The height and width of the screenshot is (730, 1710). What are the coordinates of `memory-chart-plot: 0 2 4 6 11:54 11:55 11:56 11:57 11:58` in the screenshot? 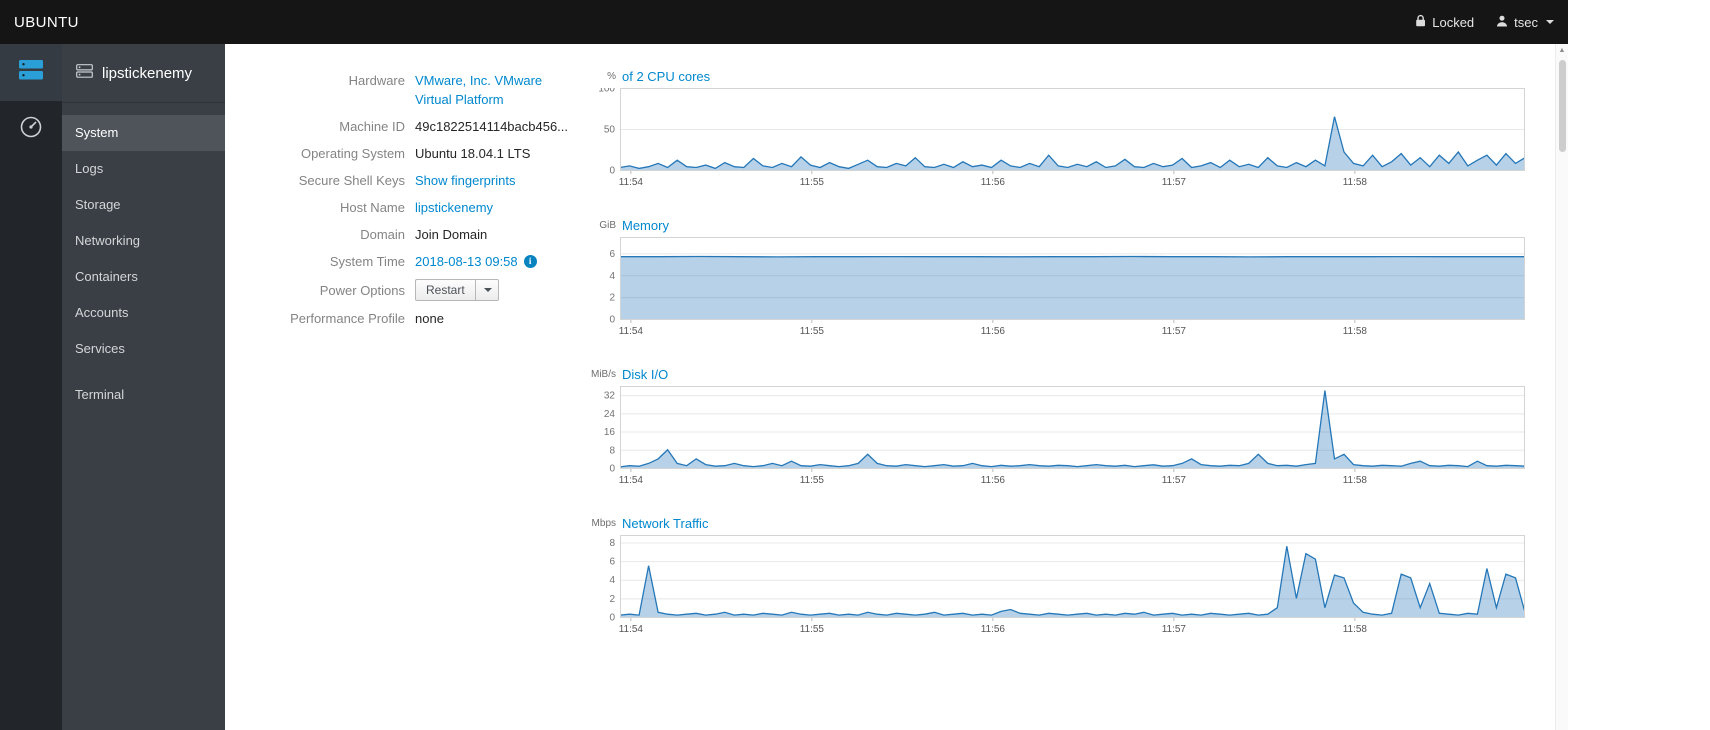 It's located at (1060, 287).